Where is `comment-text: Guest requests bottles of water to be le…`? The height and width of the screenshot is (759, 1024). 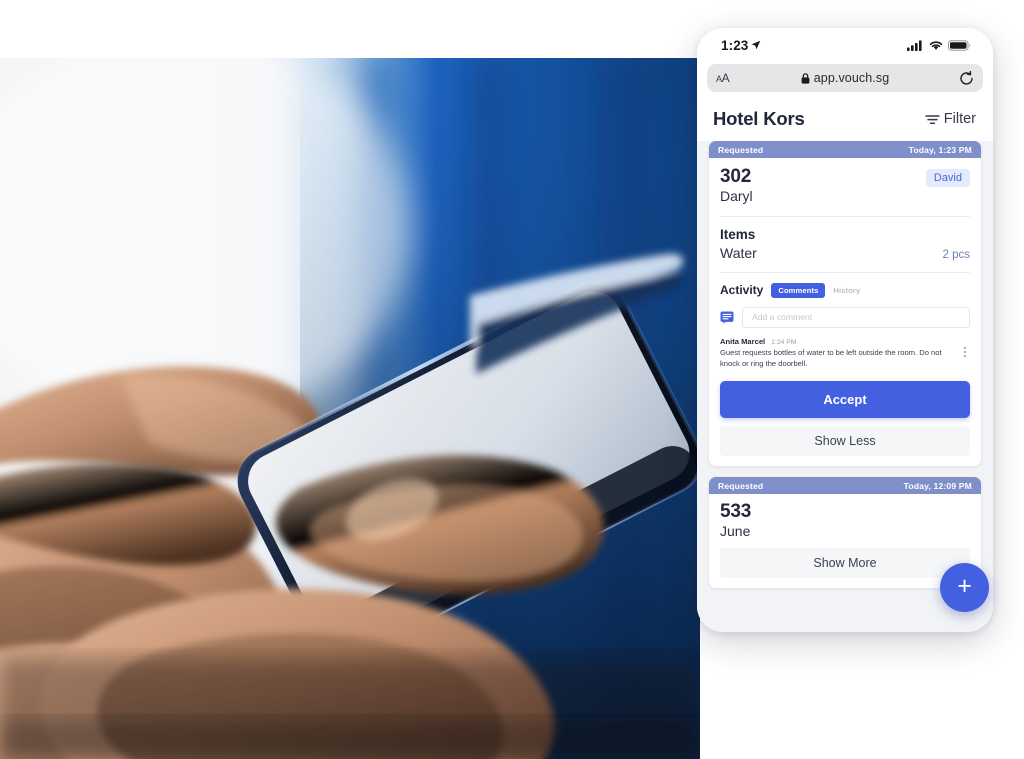 comment-text: Guest requests bottles of water to be le… is located at coordinates (831, 357).